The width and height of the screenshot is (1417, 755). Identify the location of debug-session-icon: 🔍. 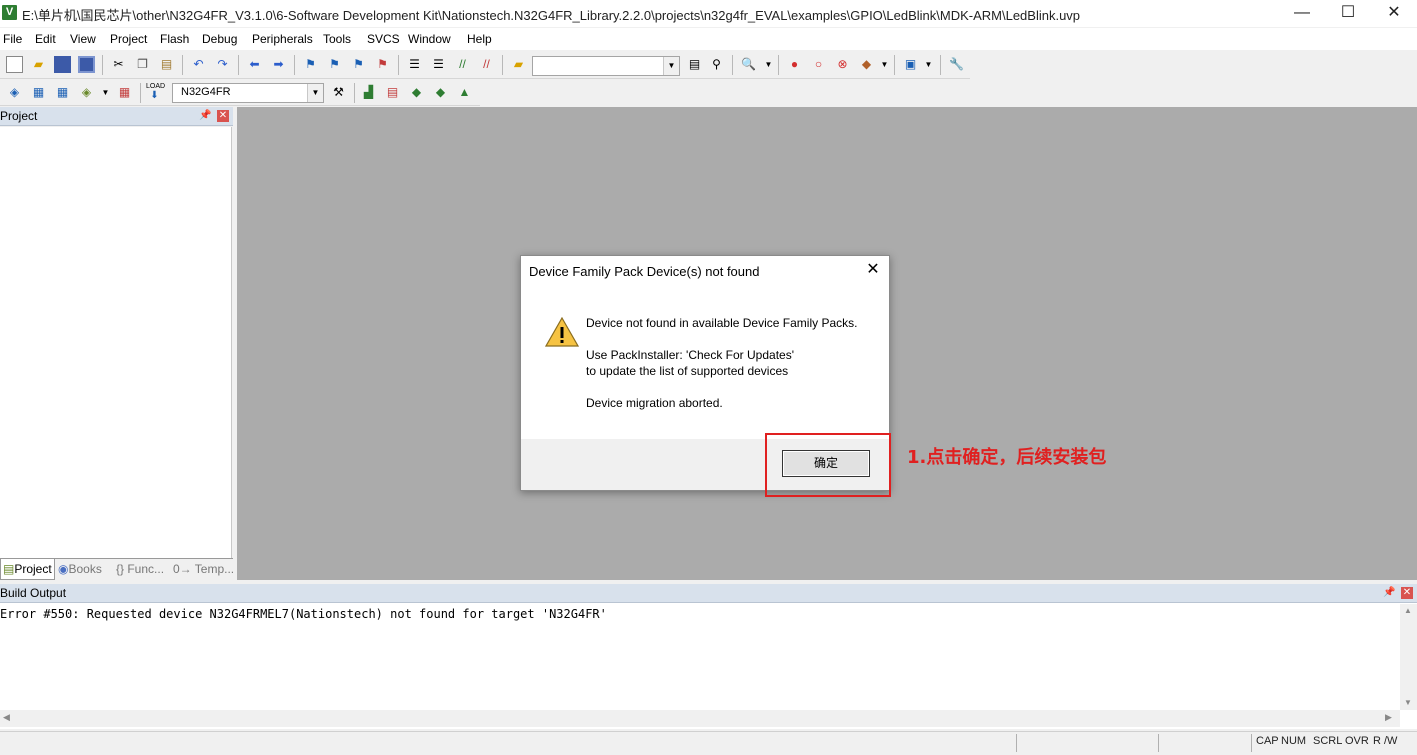
(748, 64).